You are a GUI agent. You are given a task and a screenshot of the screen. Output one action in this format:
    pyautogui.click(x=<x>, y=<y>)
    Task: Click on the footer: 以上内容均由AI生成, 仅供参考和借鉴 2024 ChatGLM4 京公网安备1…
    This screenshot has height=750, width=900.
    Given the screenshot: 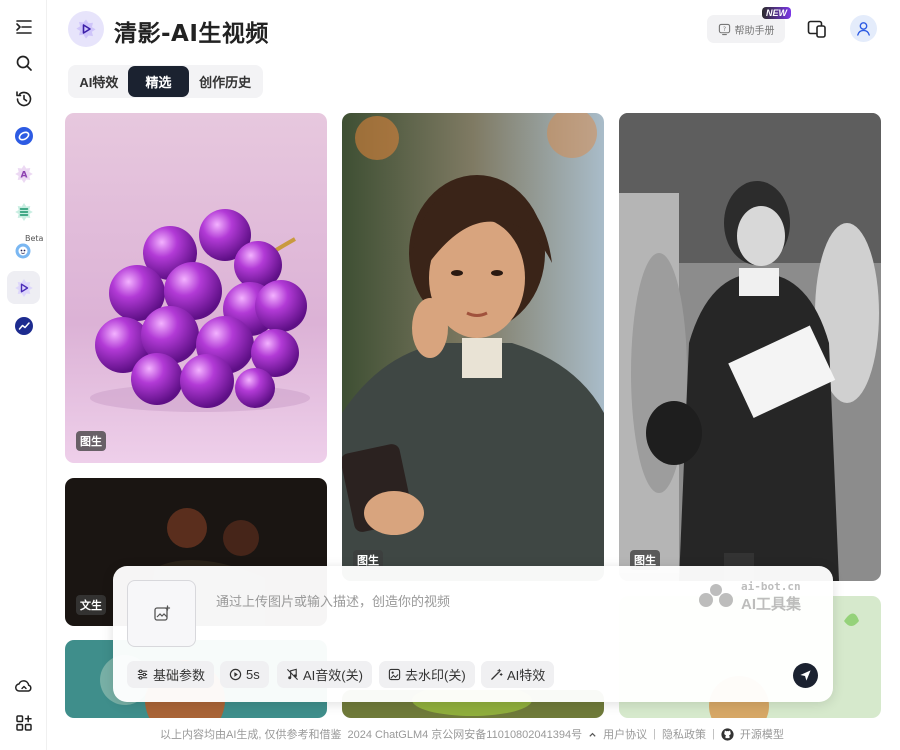 What is the action you would take?
    pyautogui.click(x=472, y=734)
    